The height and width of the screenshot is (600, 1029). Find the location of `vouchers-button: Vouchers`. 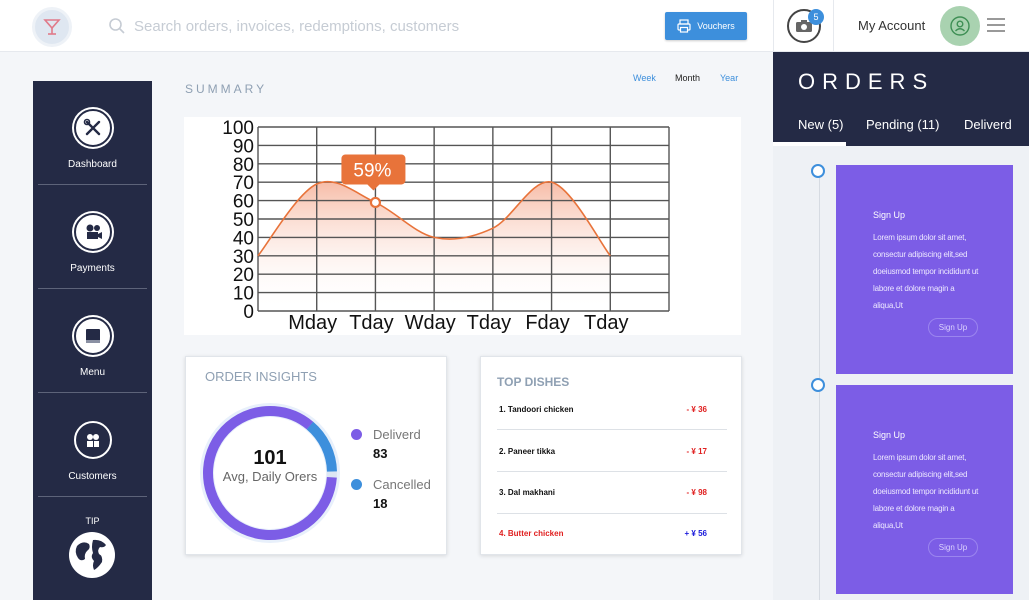

vouchers-button: Vouchers is located at coordinates (706, 26).